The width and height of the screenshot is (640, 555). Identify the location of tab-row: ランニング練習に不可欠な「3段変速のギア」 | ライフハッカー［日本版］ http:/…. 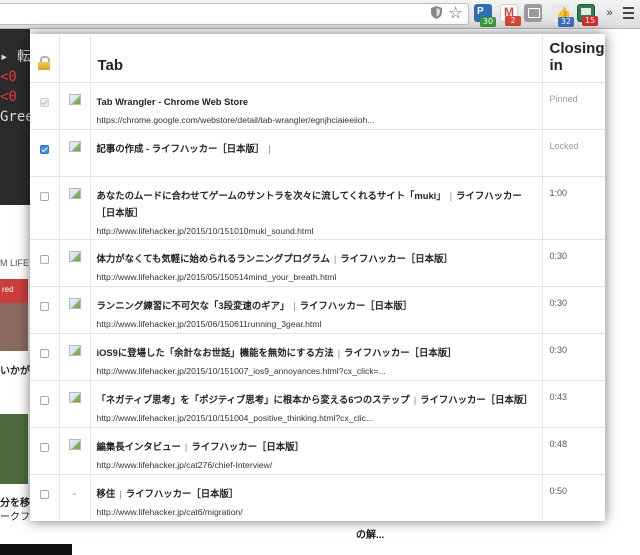
(317, 310).